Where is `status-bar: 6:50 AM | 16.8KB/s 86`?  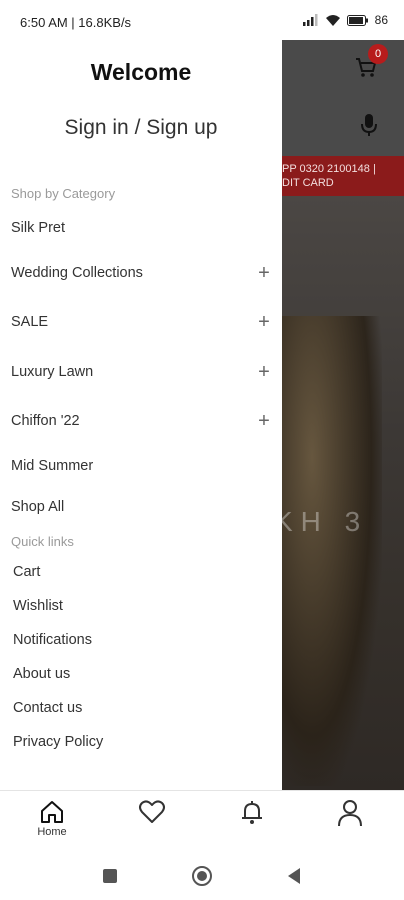 status-bar: 6:50 AM | 16.8KB/s 86 is located at coordinates (202, 20).